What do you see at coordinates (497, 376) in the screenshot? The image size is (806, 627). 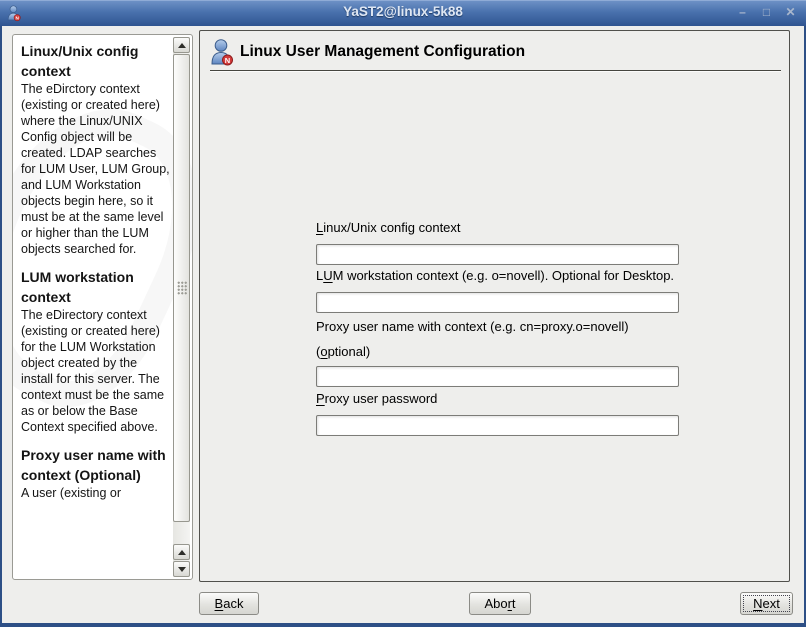 I see `proxy-user-name-input` at bounding box center [497, 376].